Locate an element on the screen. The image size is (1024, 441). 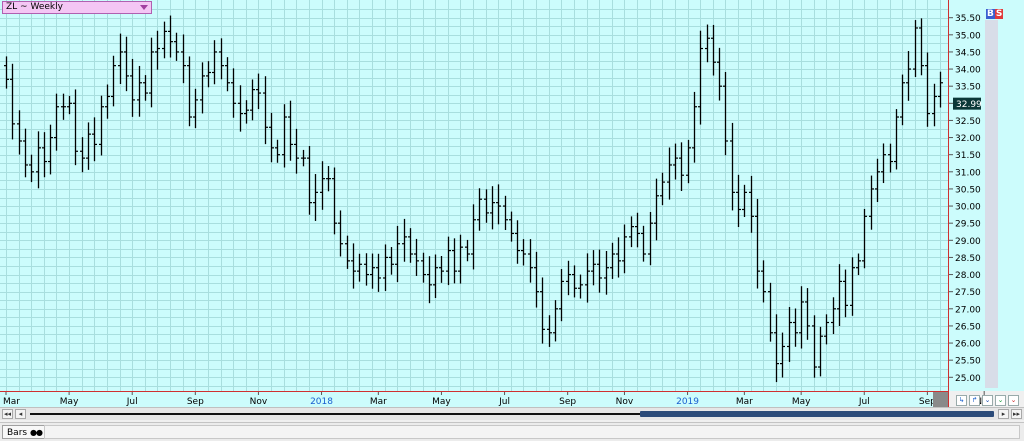
y-tick-label: 31.50 is located at coordinates (968, 156).